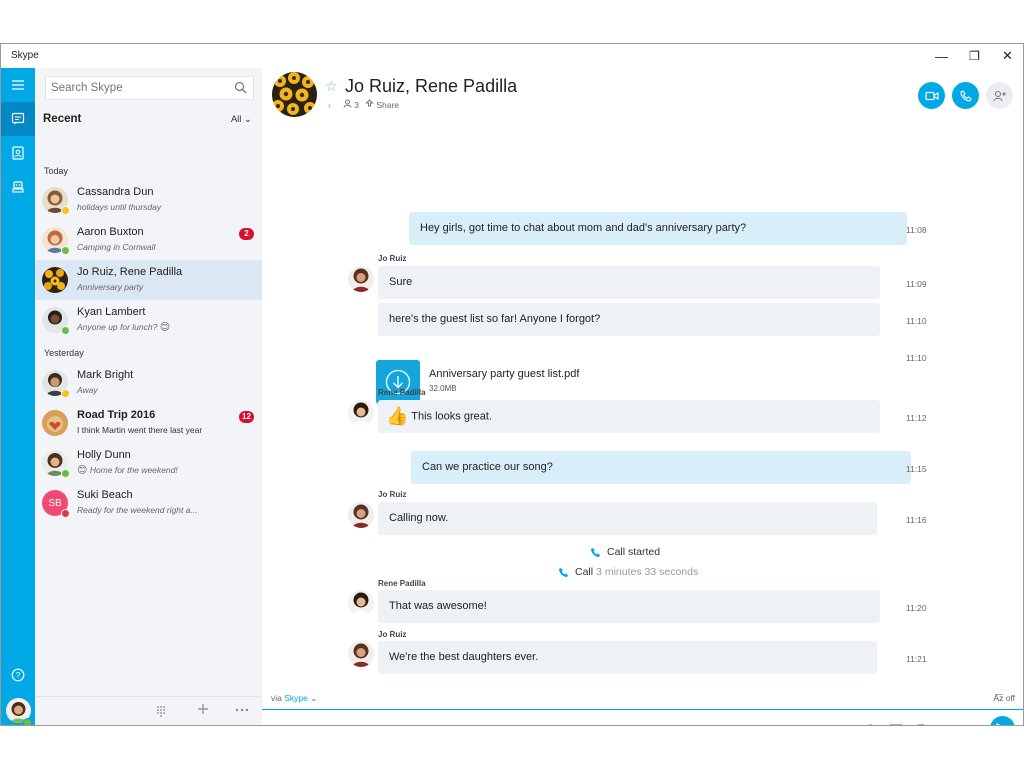 The image size is (1024, 768). Describe the element at coordinates (974, 56) in the screenshot. I see `restore-button: ❐` at that location.